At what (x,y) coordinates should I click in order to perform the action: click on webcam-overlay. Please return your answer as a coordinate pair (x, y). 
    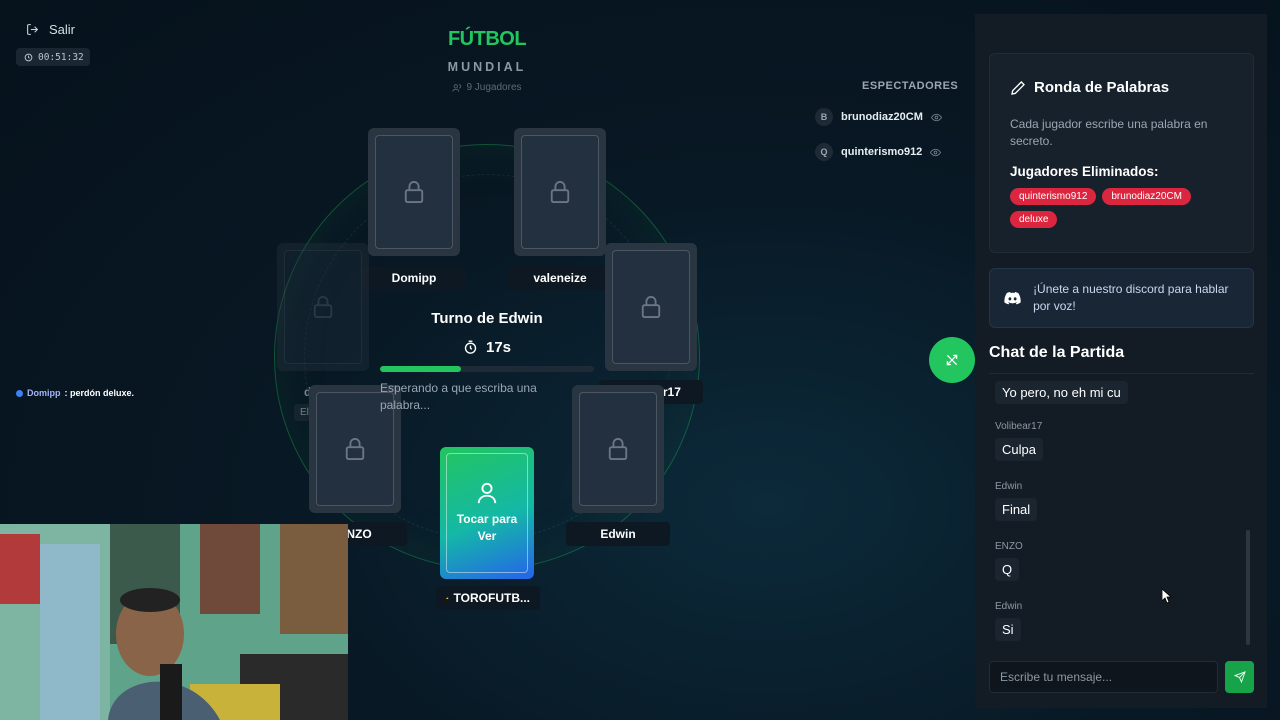
    Looking at the image, I should click on (174, 622).